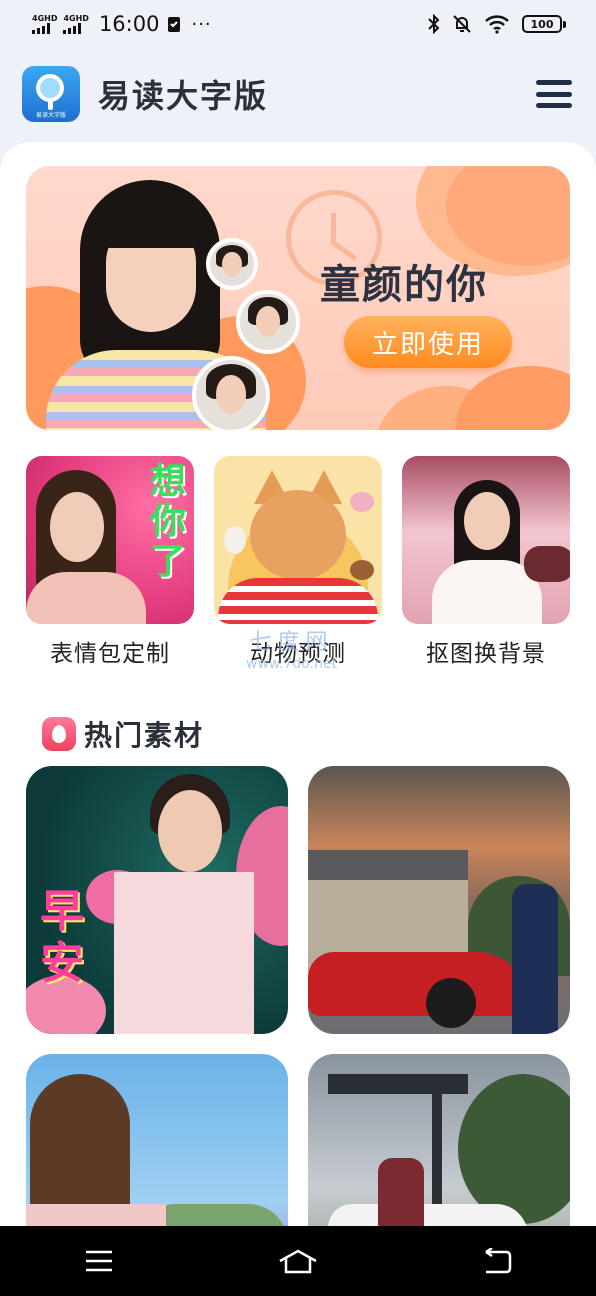 The width and height of the screenshot is (596, 1296). I want to click on wifi-icon, so click(497, 24).